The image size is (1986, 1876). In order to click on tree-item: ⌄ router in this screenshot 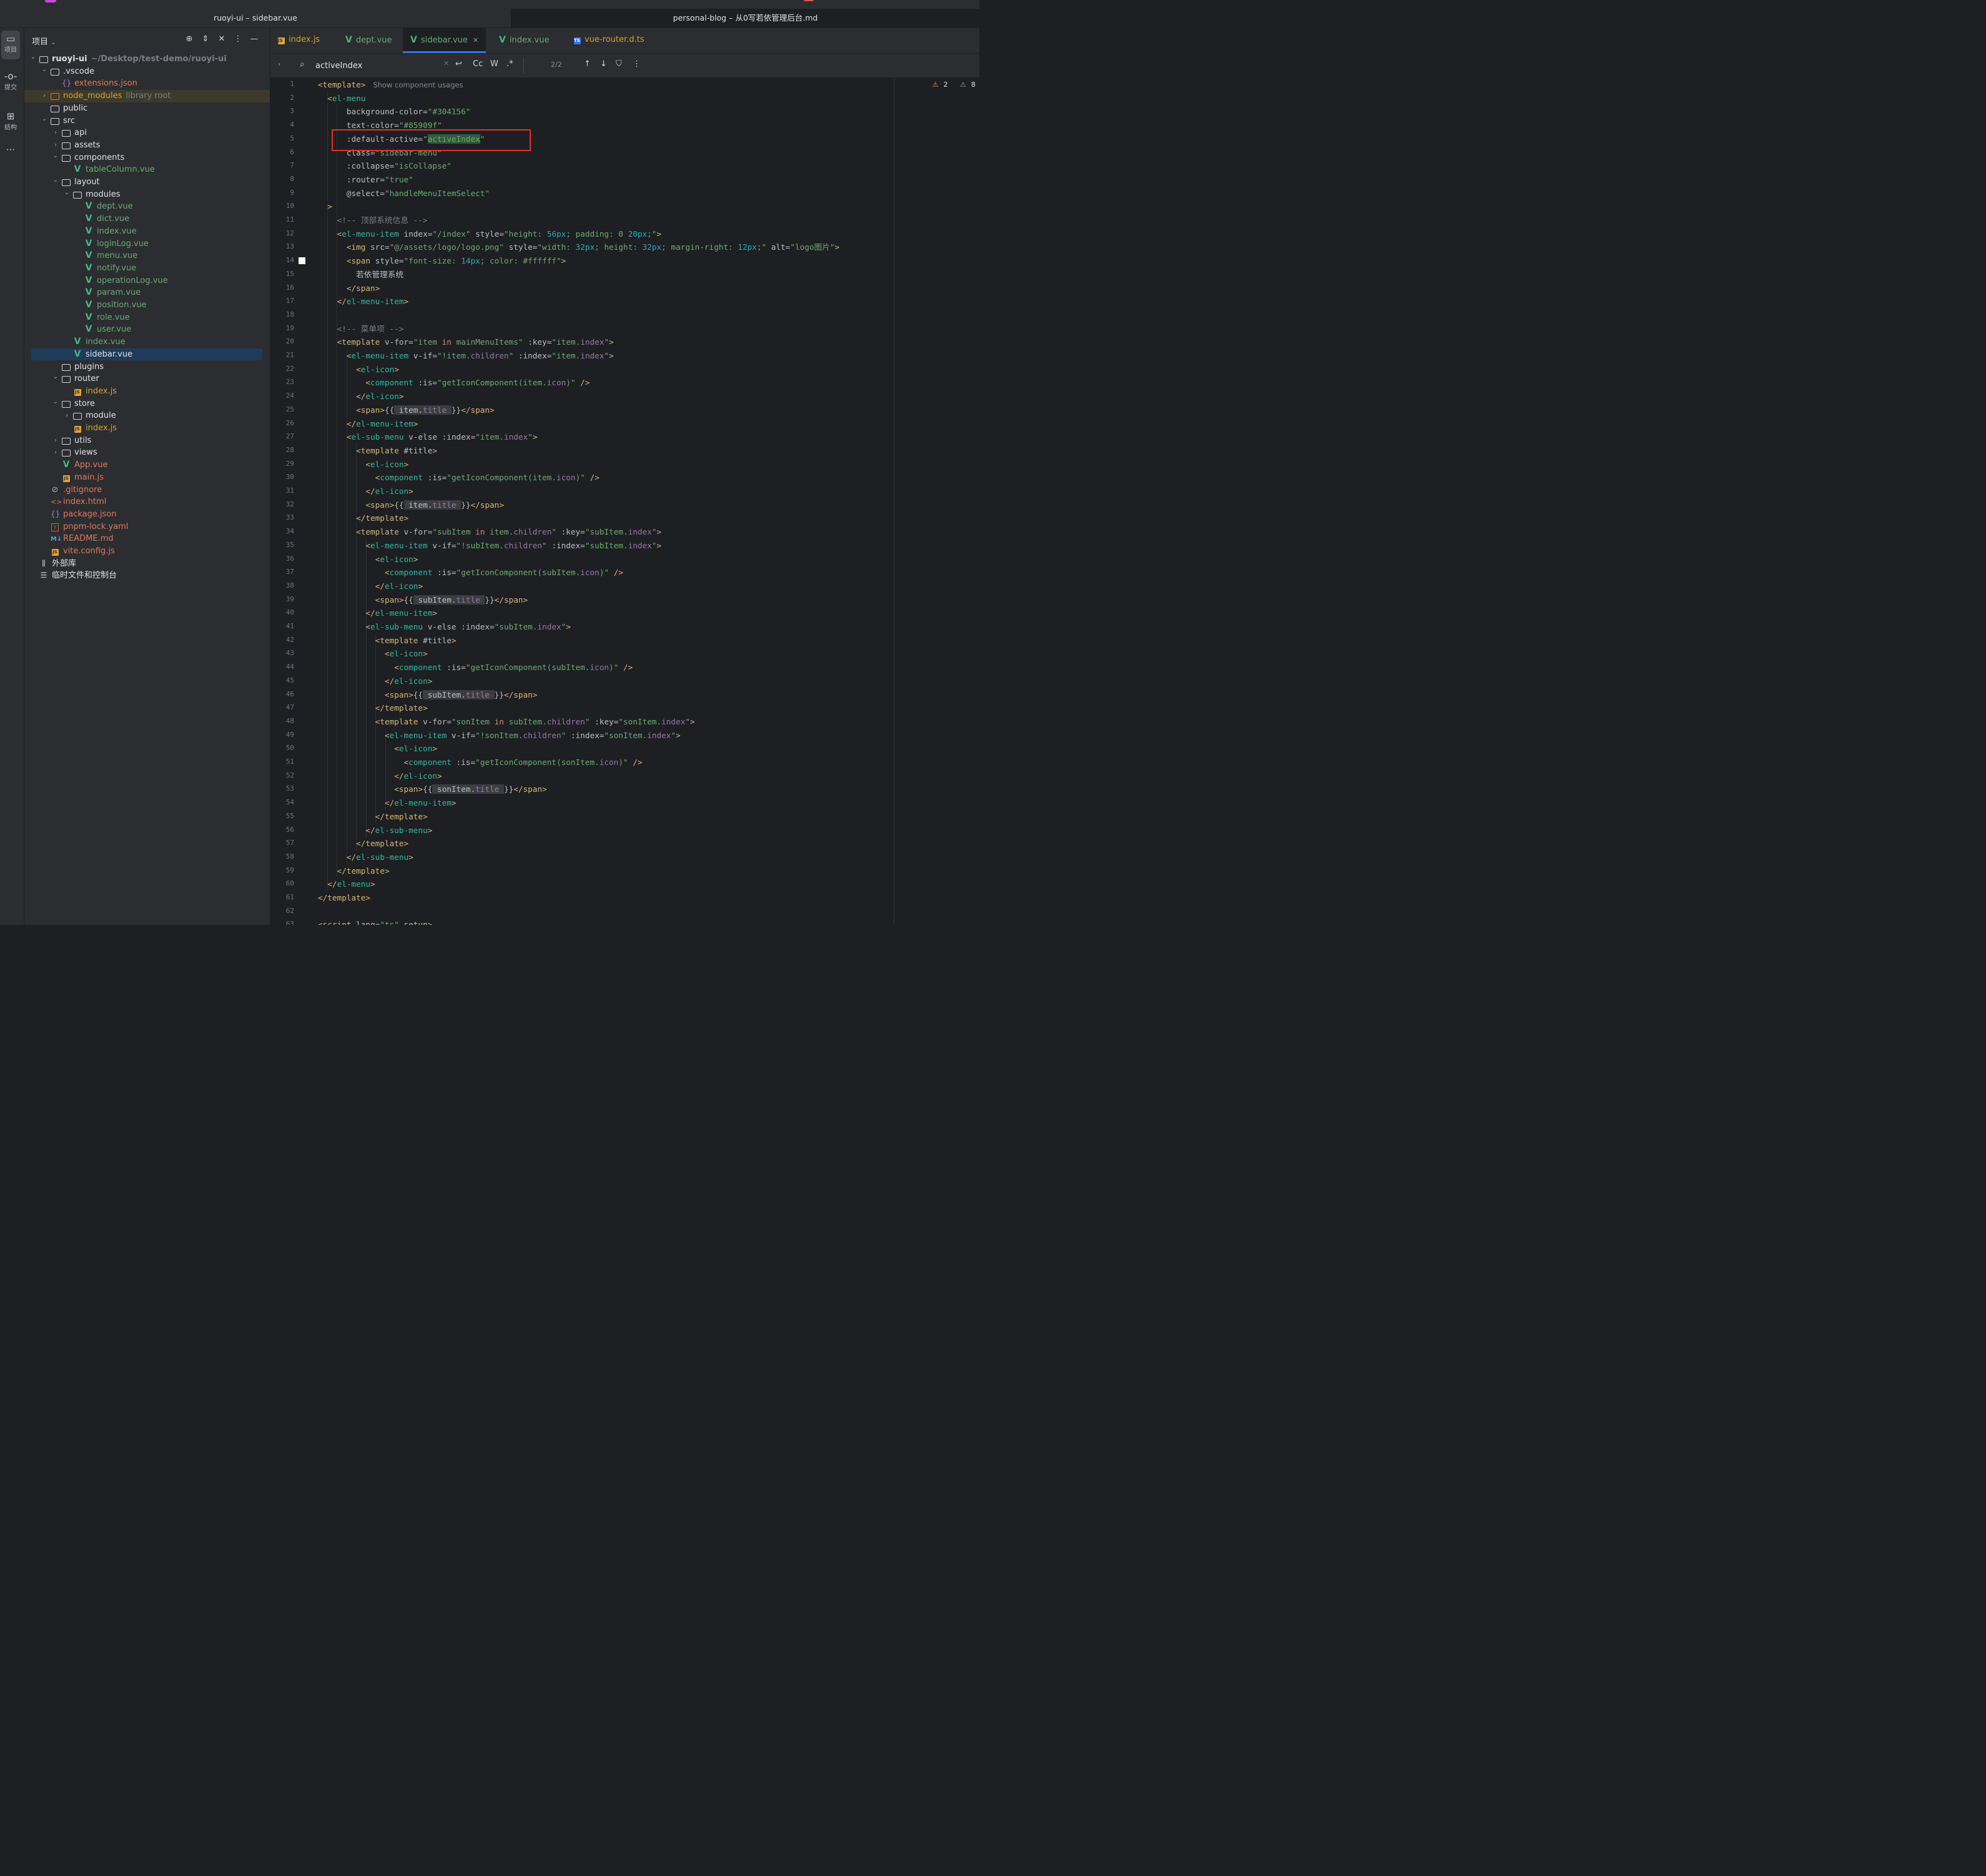, I will do `click(147, 379)`.